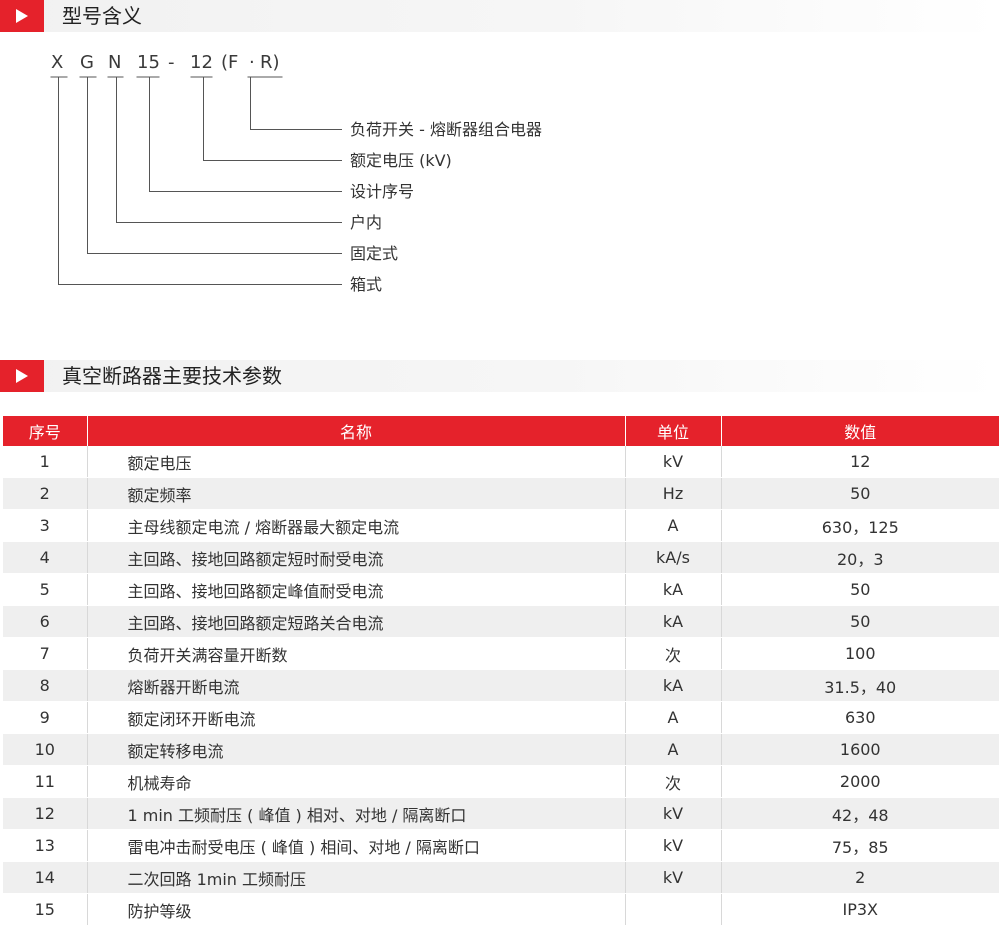 This screenshot has height=926, width=1000. What do you see at coordinates (45, 462) in the screenshot?
I see `row-index: 1` at bounding box center [45, 462].